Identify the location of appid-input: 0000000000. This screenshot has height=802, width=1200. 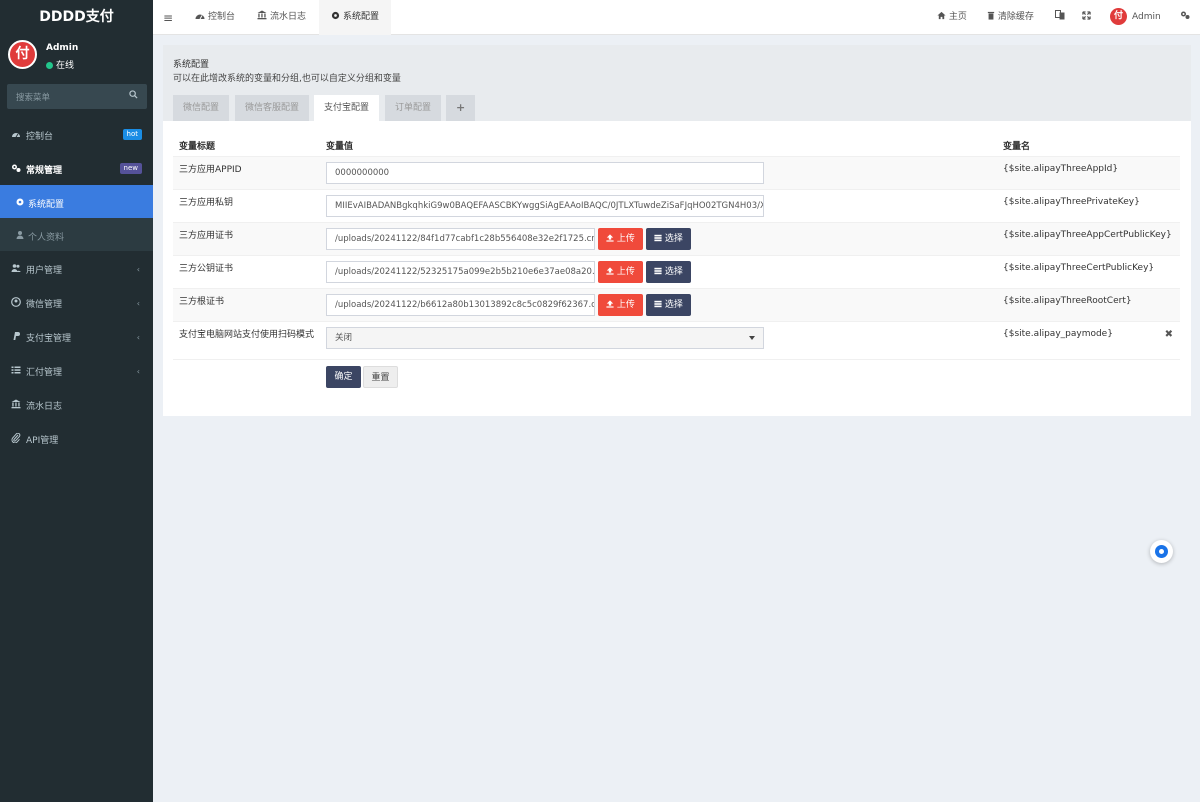
(545, 173).